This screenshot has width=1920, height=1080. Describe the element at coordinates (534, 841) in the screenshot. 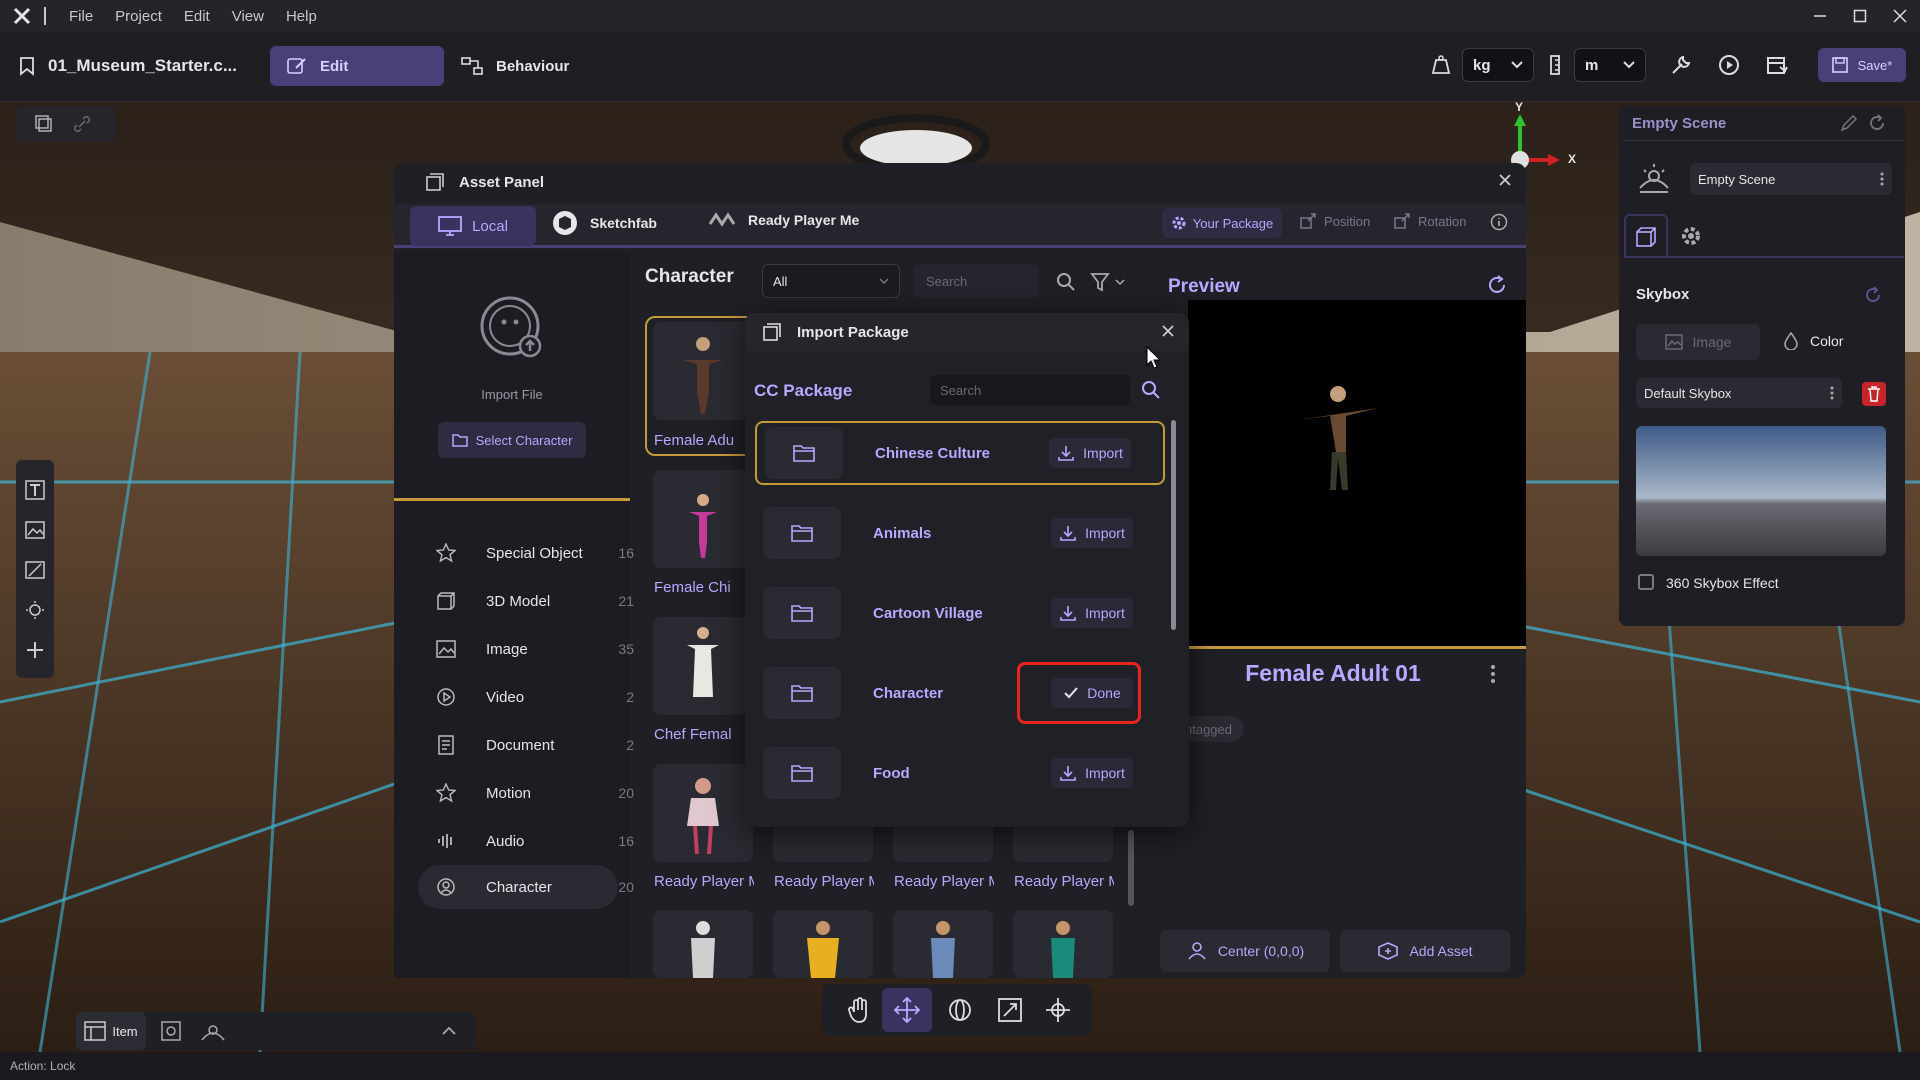

I see `category-audio: Audio 16` at that location.